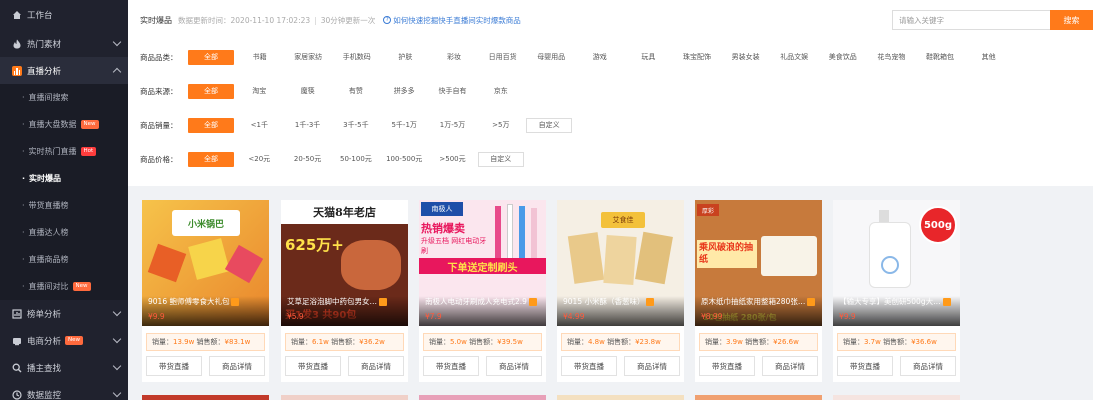  I want to click on filter-option-sales: 自定义, so click(549, 125).